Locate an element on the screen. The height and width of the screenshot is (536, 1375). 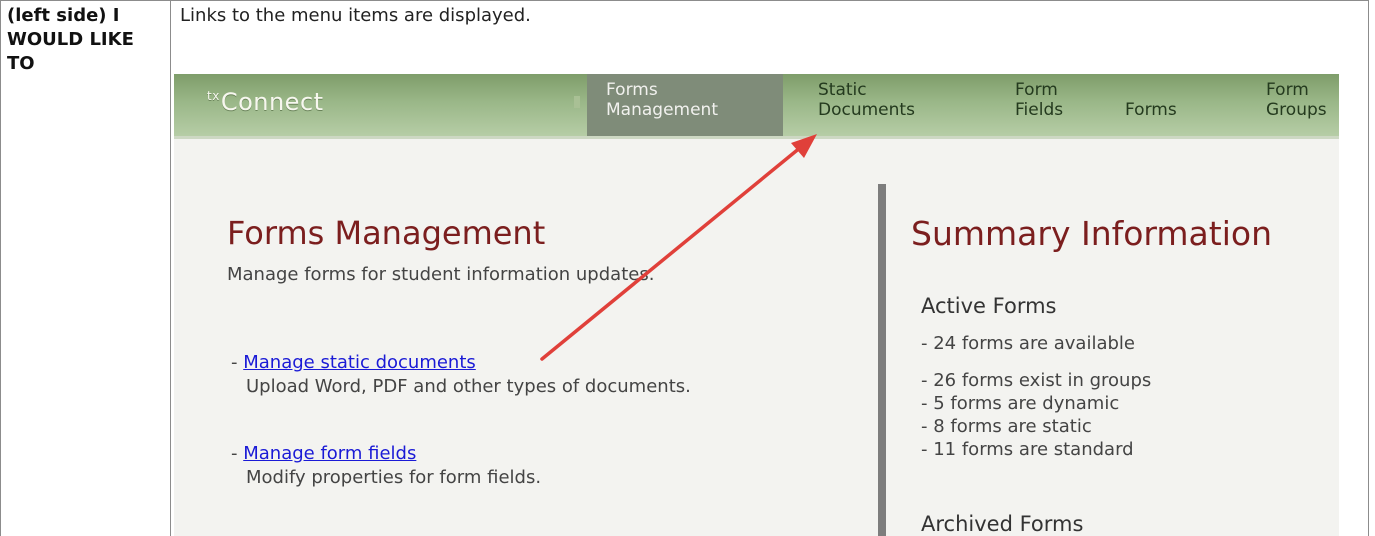
stat-line: - 5 forms are dynamic is located at coordinates (1020, 403).